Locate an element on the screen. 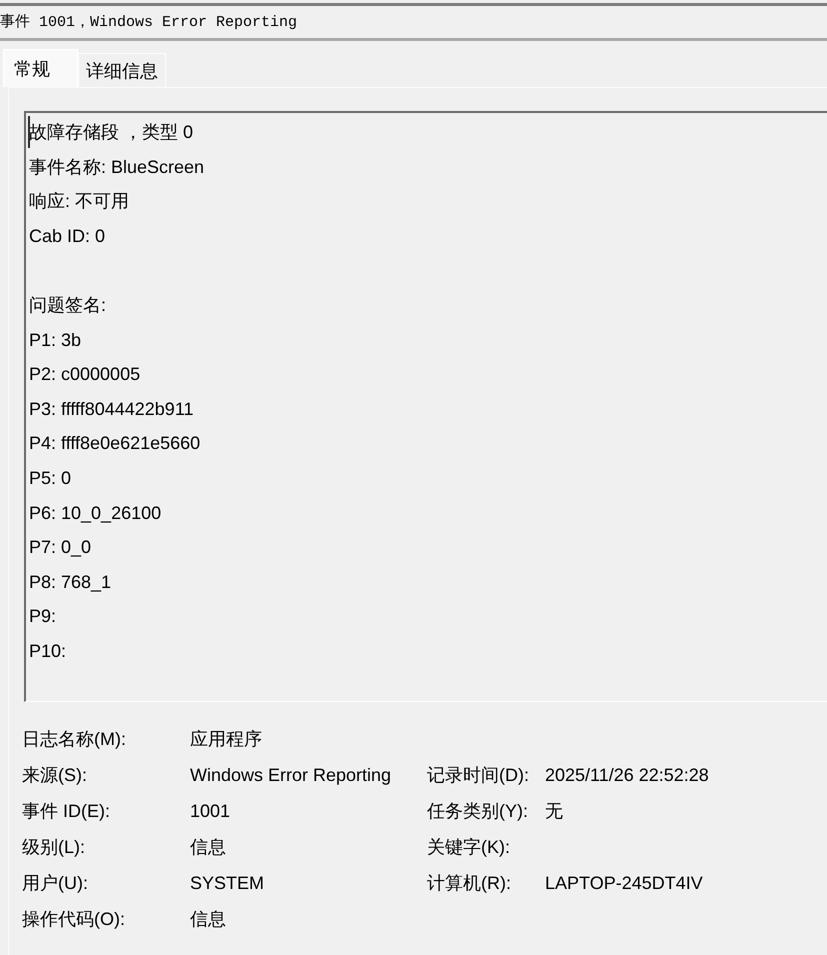 This screenshot has width=827, height=955. property-label: 用户(U): is located at coordinates (55, 883).